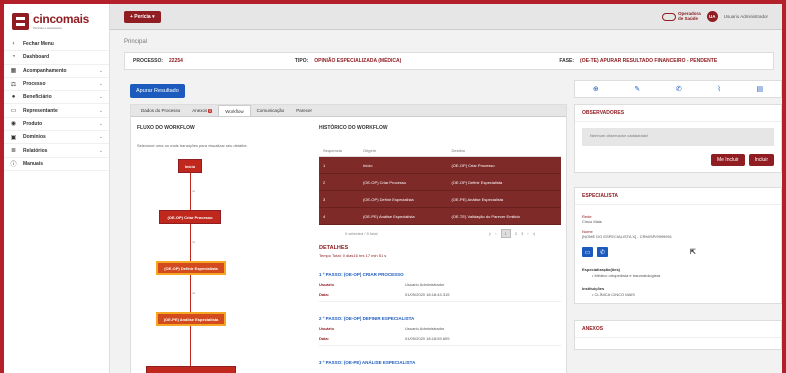 This screenshot has height=373, width=786. I want to click on fase-label: FASE:, so click(567, 61).